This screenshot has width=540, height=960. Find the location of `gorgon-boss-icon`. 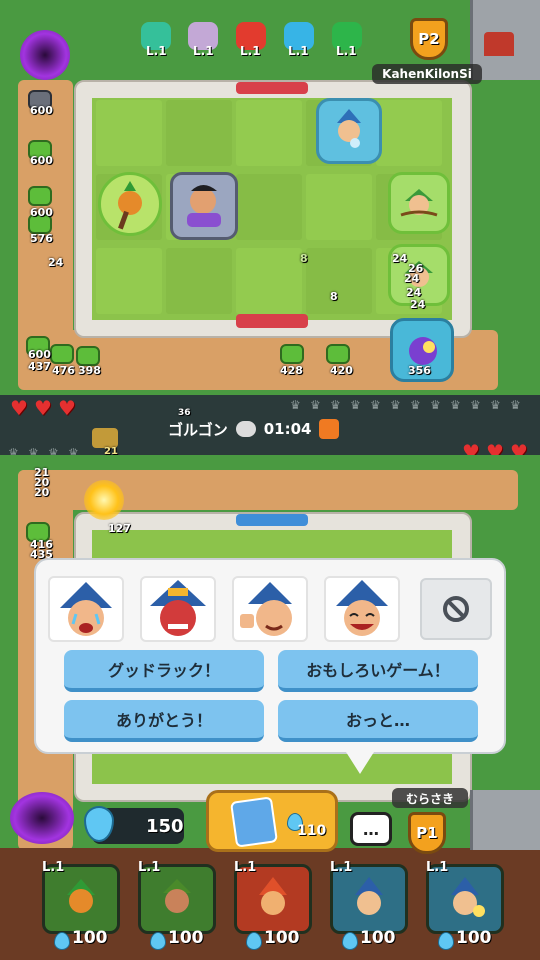

gorgon-boss-icon is located at coordinates (245, 429).